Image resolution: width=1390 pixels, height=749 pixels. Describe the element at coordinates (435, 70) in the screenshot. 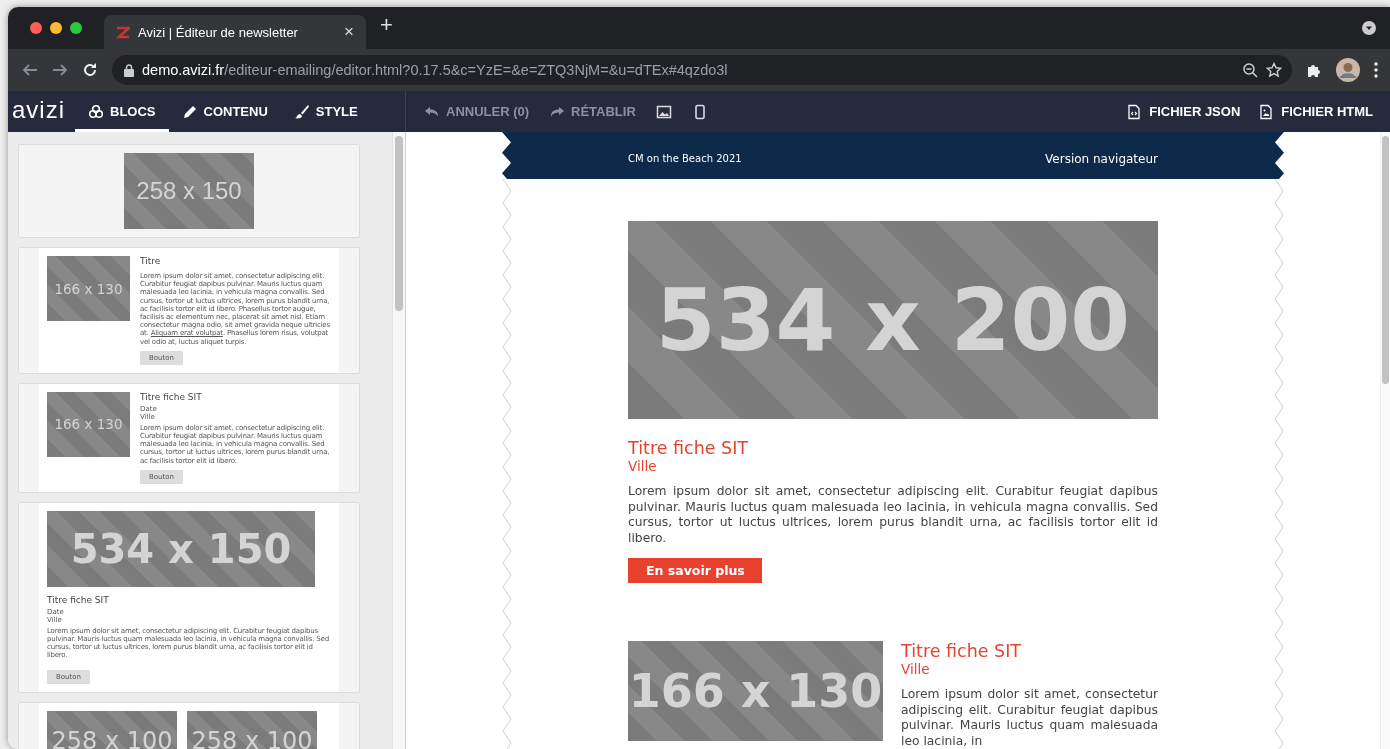

I see `url-text: demo.avizi.fr/editeur-emailing/editor.html?0.17.5&c=YzE=&e=ZTQ3NjM=&u=dTEx#4qzdo3l` at that location.